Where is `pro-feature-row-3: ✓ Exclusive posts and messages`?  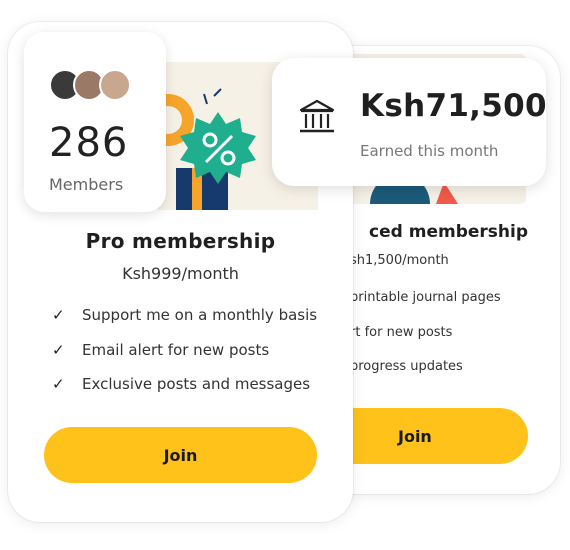
pro-feature-row-3: ✓ Exclusive posts and messages is located at coordinates (181, 384).